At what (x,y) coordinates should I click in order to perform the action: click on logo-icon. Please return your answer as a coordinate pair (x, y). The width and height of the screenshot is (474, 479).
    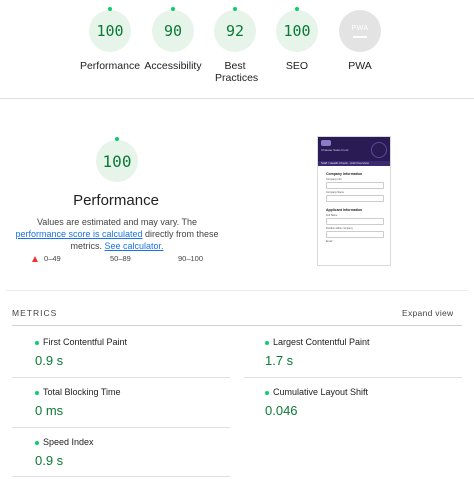
    Looking at the image, I should click on (326, 143).